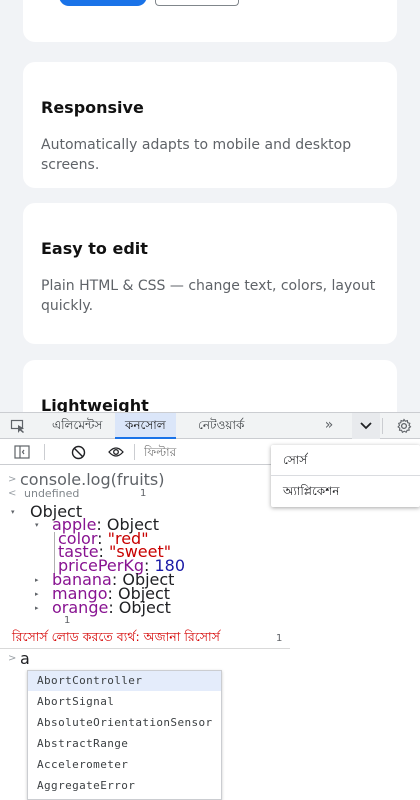 The image size is (420, 800). What do you see at coordinates (103, 3) in the screenshot?
I see `primary-button` at bounding box center [103, 3].